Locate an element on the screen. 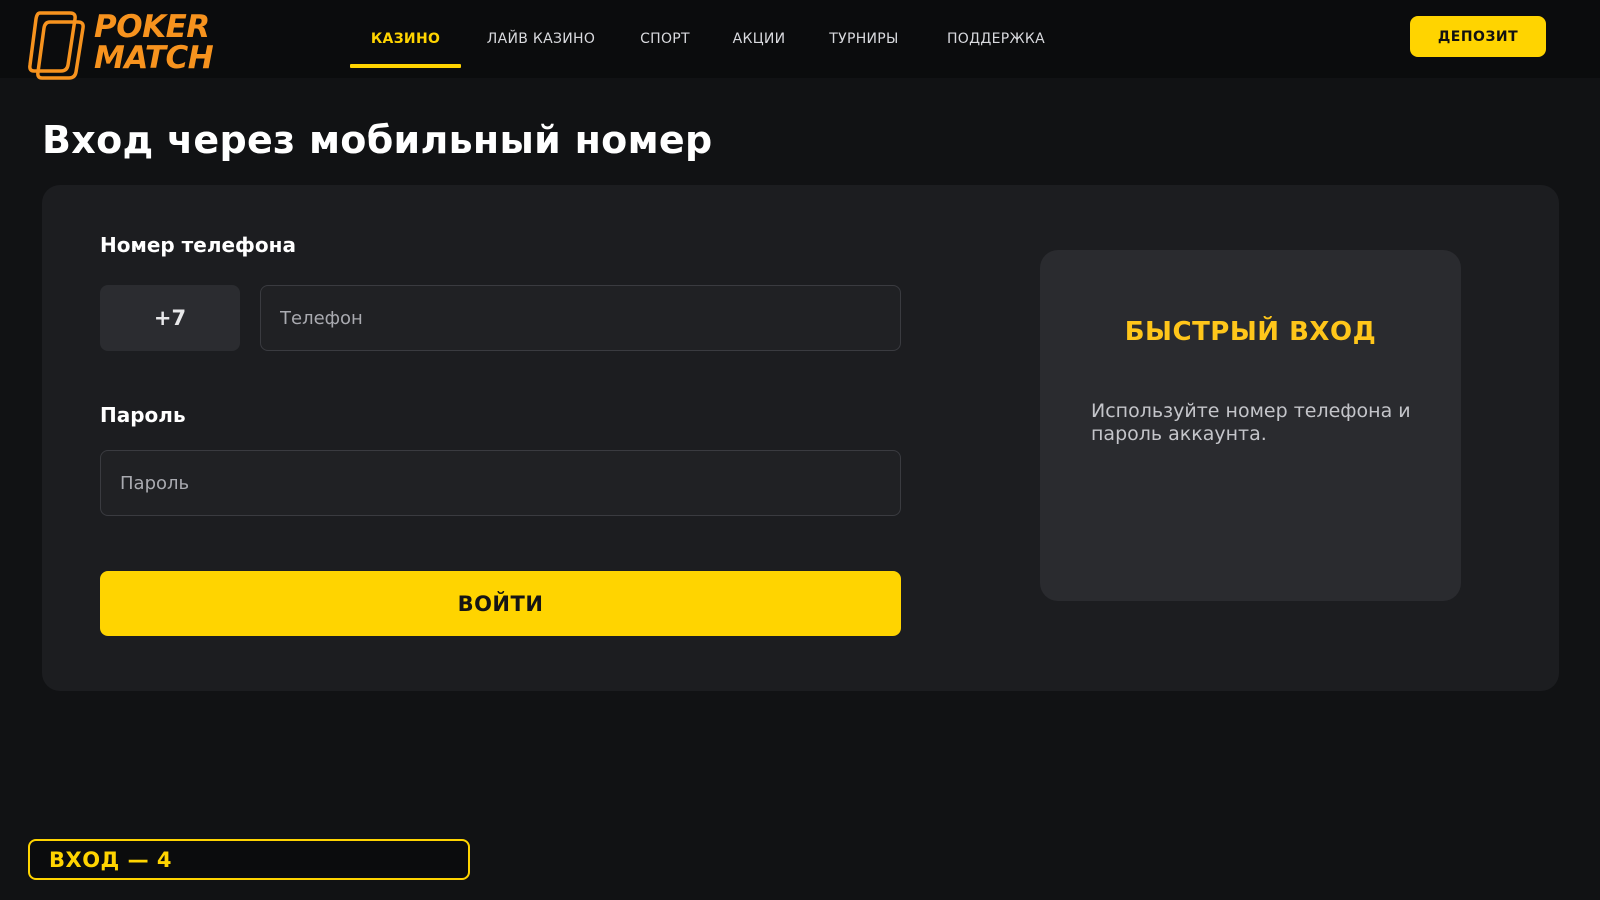  nav-item-support: ПОДДЕРЖКА is located at coordinates (996, 39).